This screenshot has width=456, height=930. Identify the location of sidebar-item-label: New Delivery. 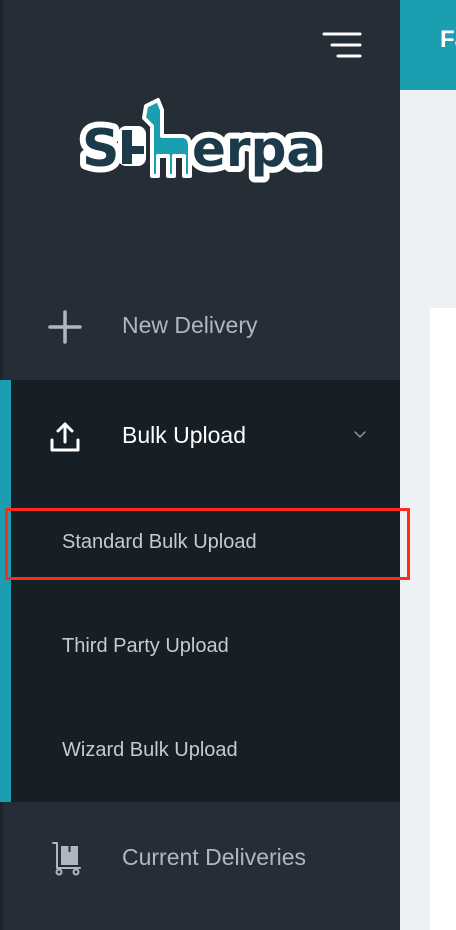
(190, 325).